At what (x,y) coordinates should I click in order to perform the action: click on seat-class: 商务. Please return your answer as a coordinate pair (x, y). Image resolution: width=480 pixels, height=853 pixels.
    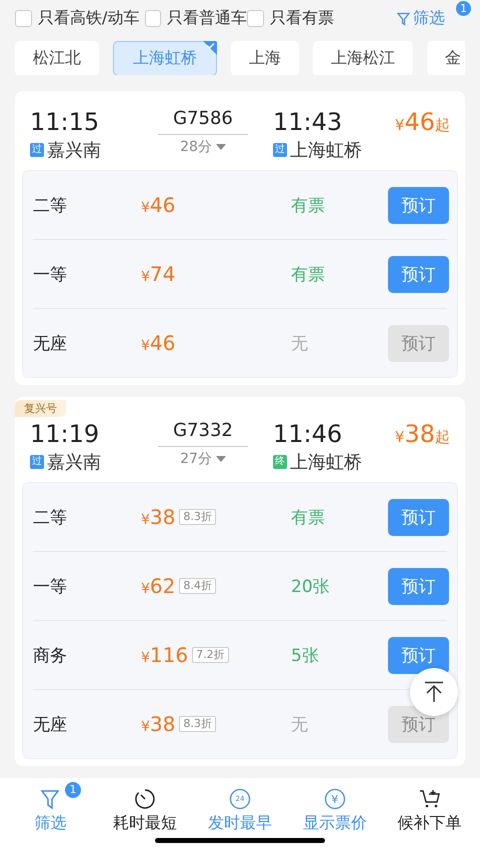
    Looking at the image, I should click on (50, 655).